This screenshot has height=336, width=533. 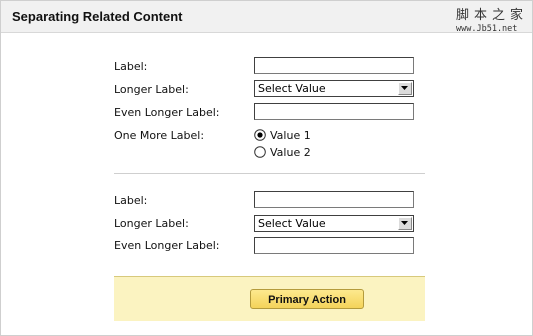 I want to click on label-even-longer: Even Longer Label:, so click(x=167, y=112).